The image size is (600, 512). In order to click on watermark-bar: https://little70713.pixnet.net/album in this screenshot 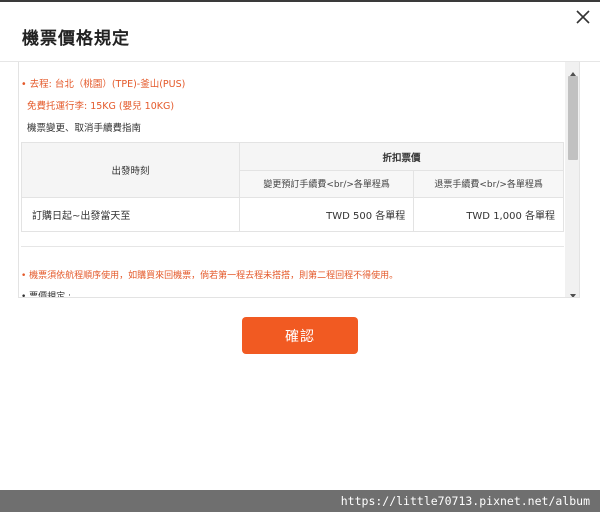, I will do `click(300, 501)`.